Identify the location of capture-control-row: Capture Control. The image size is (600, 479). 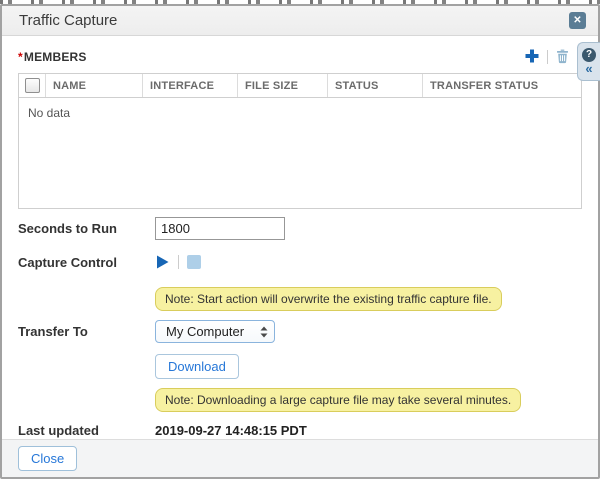
(300, 262).